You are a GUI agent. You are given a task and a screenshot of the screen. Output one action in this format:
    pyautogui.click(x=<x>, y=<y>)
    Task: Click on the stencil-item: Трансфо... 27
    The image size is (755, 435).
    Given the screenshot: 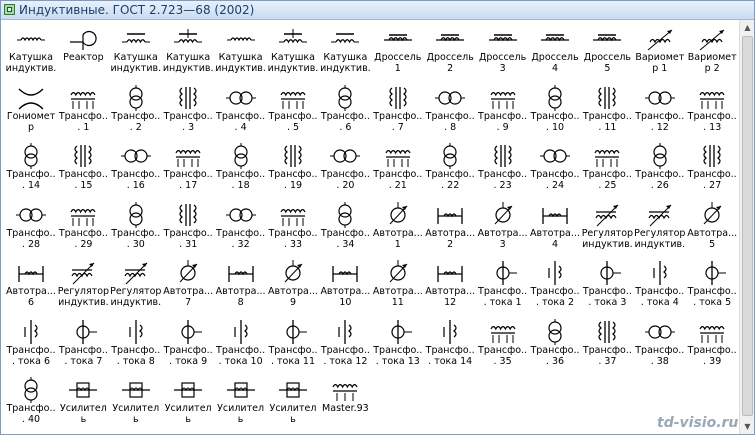 What is the action you would take?
    pyautogui.click(x=712, y=170)
    